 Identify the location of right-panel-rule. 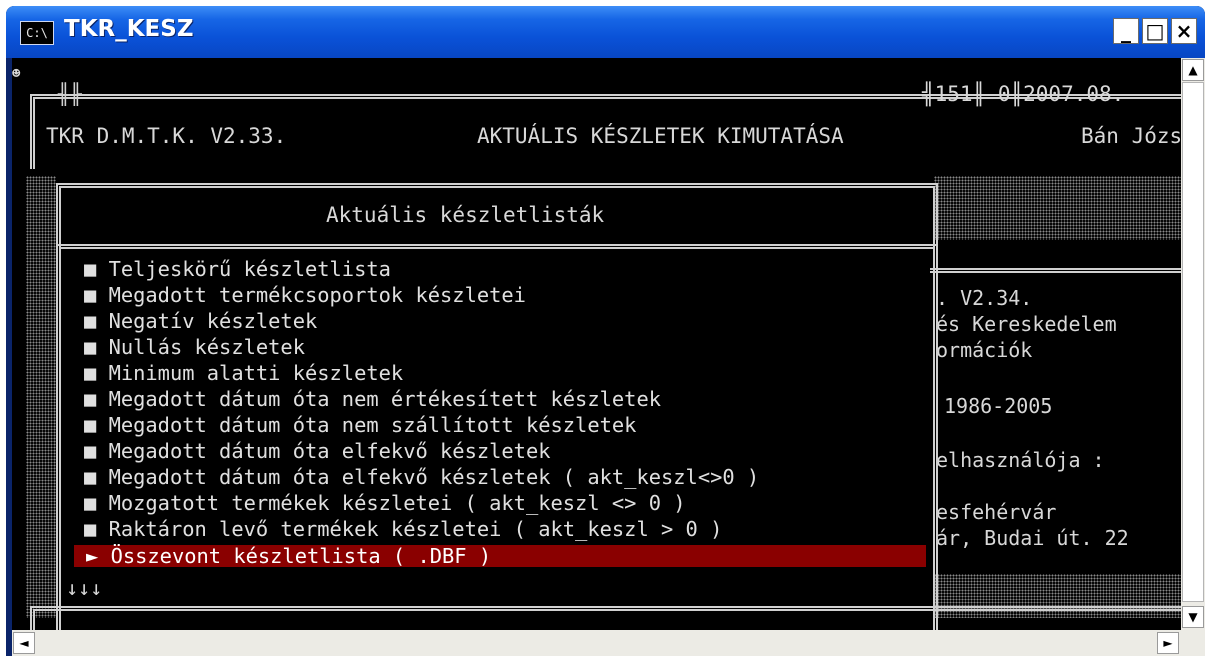
(1055, 273).